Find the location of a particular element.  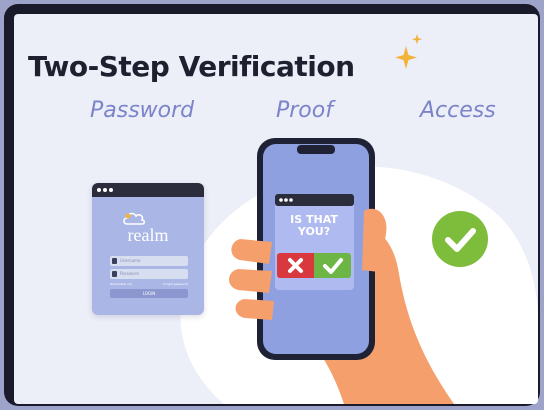

approve-button is located at coordinates (332, 265).